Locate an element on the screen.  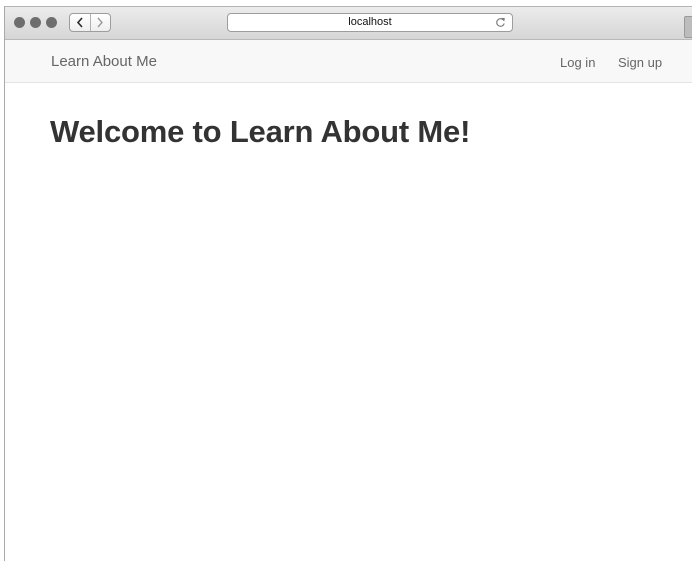
chevron-left-icon is located at coordinates (79, 22).